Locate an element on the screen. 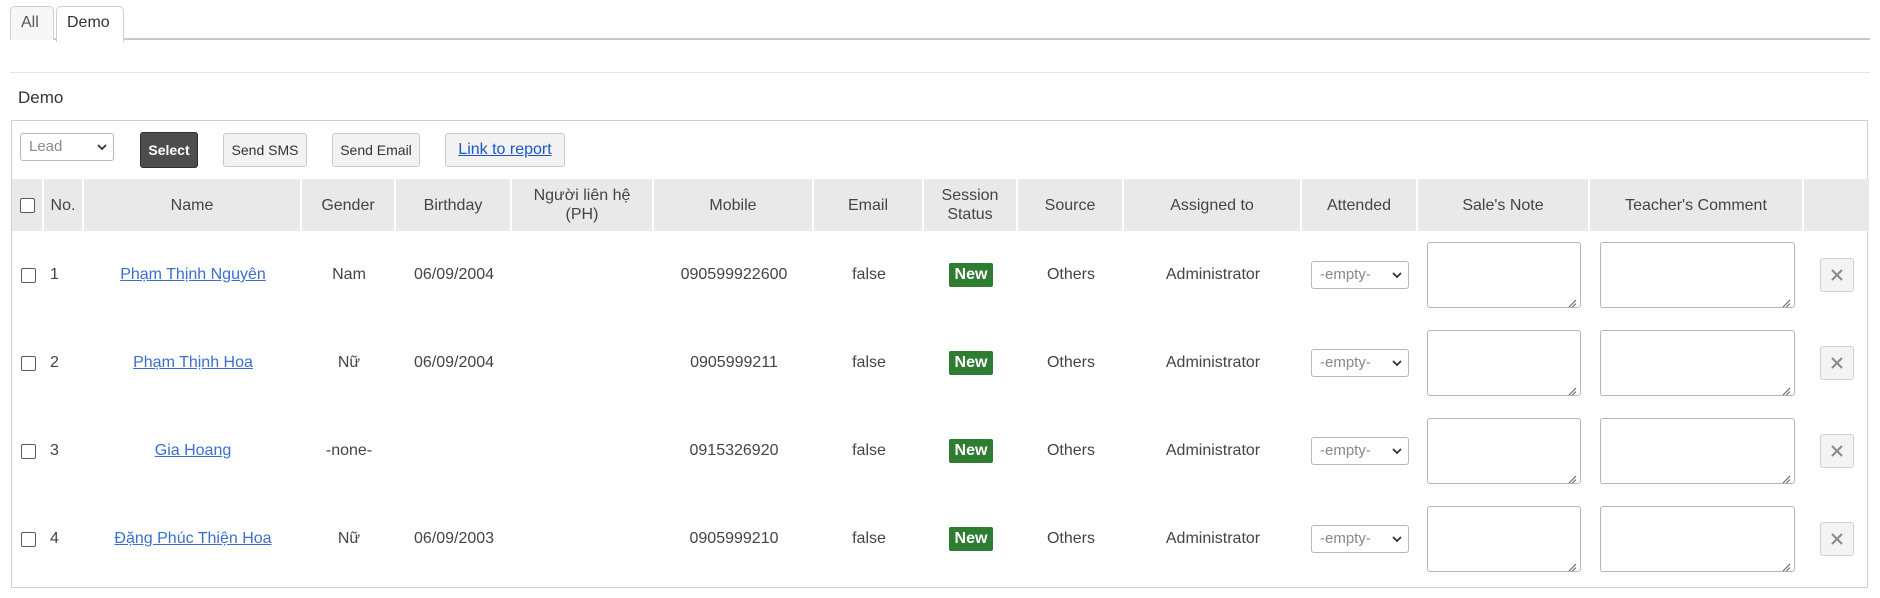 This screenshot has width=1880, height=598. student-name-link: Phạm Thịnh Nguyên is located at coordinates (193, 275).